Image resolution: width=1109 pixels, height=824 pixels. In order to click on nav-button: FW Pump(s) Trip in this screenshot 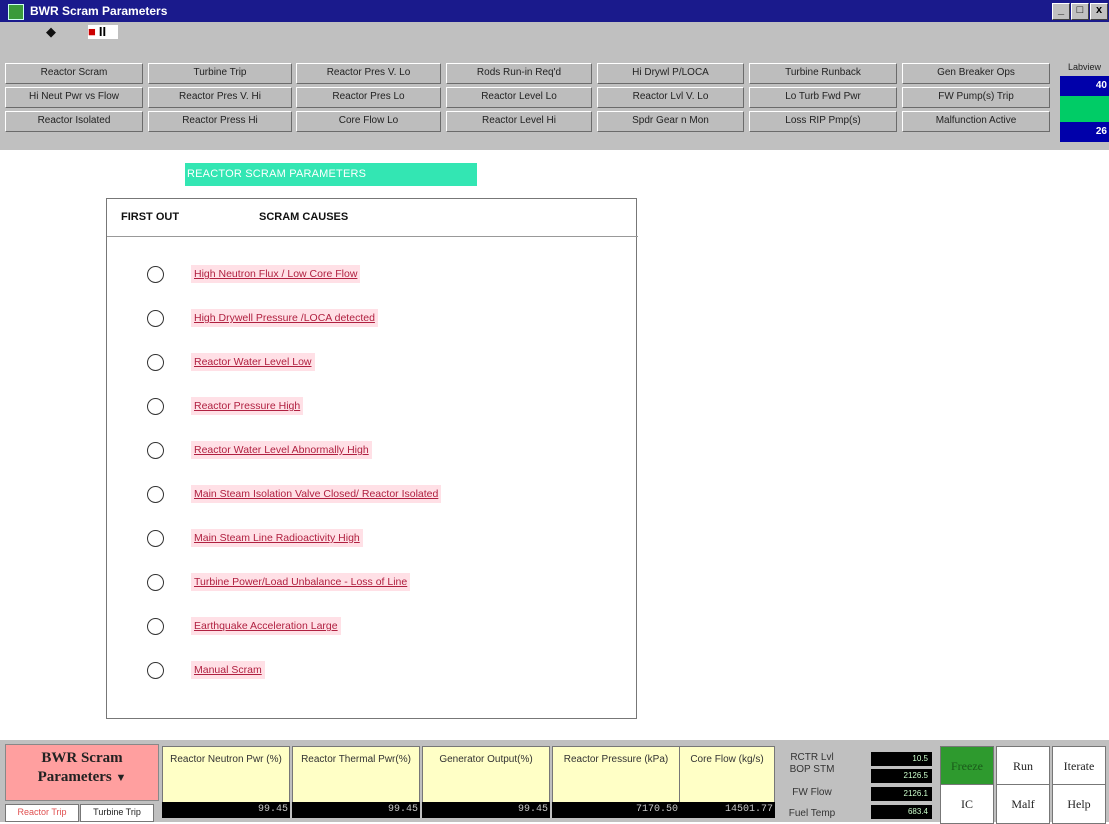, I will do `click(976, 97)`.